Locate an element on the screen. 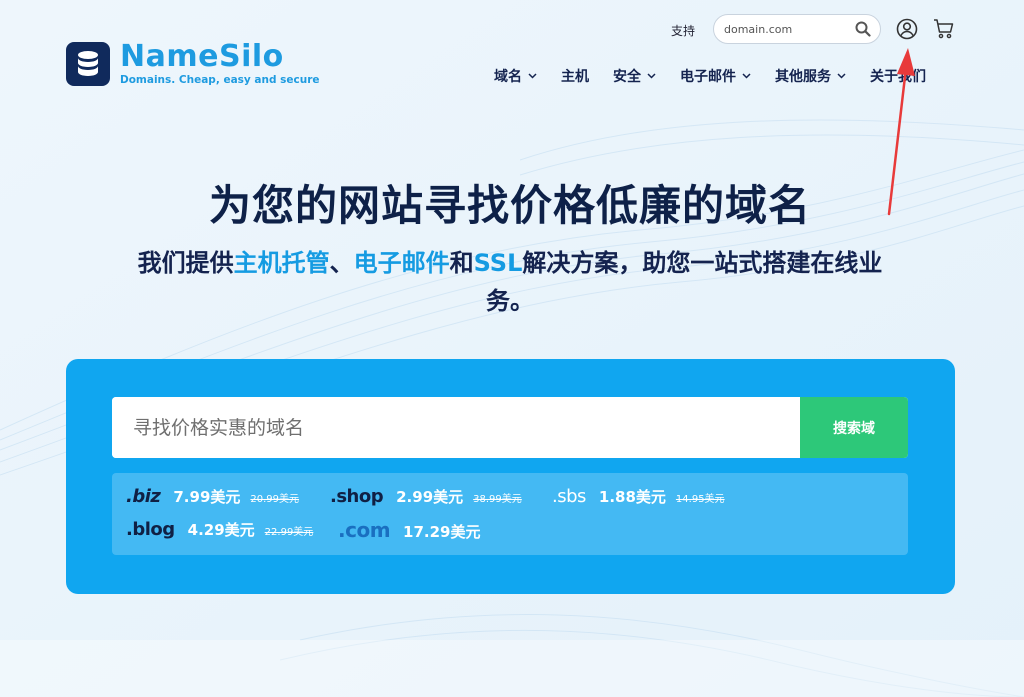 This screenshot has width=1024, height=697. header-domain-search is located at coordinates (797, 29).